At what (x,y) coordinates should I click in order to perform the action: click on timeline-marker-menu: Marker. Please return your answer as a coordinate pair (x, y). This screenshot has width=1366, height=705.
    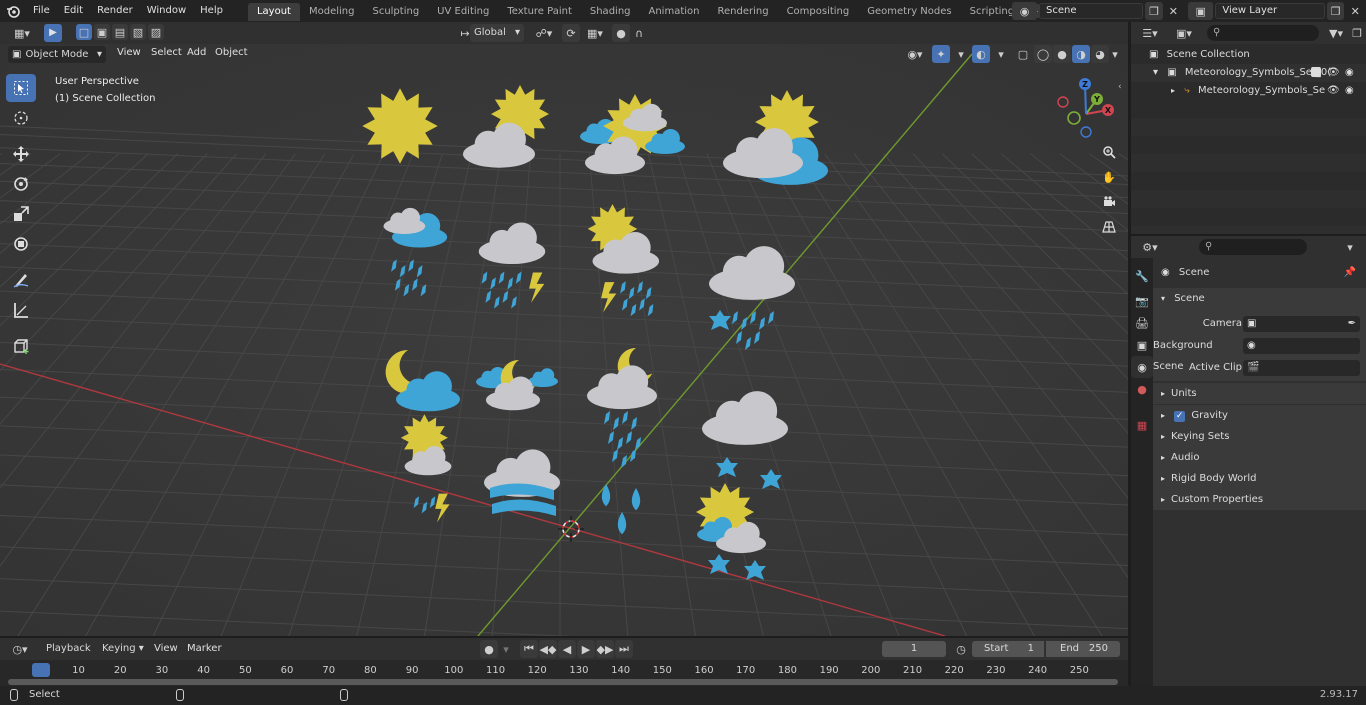
    Looking at the image, I should click on (204, 649).